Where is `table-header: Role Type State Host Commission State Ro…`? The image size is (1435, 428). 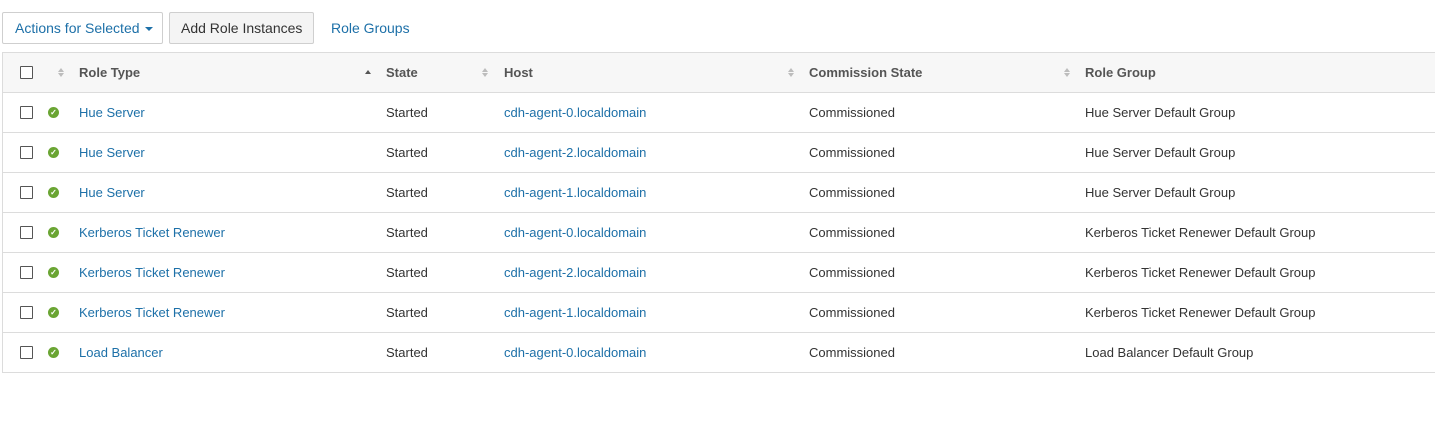 table-header: Role Type State Host Commission State Ro… is located at coordinates (719, 73).